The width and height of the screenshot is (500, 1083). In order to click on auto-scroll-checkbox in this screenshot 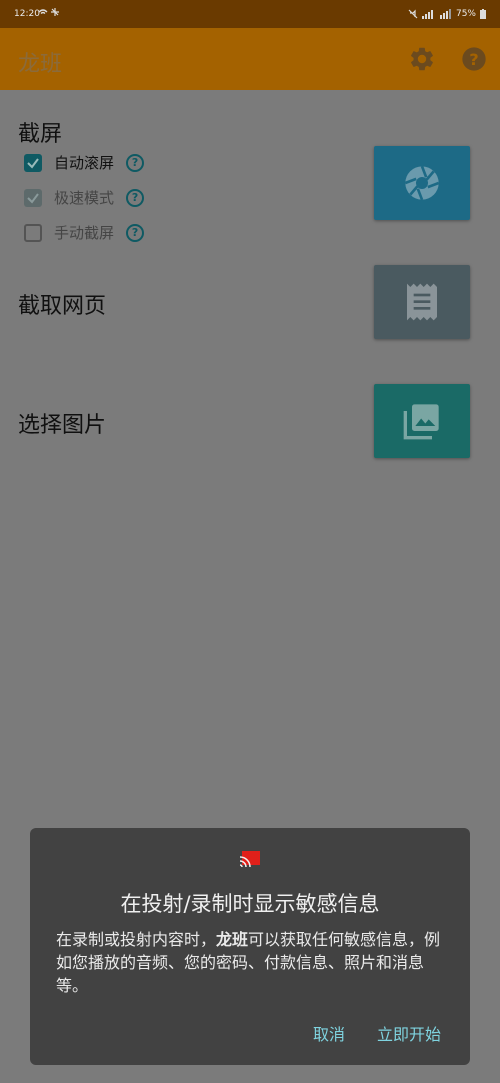, I will do `click(33, 162)`.